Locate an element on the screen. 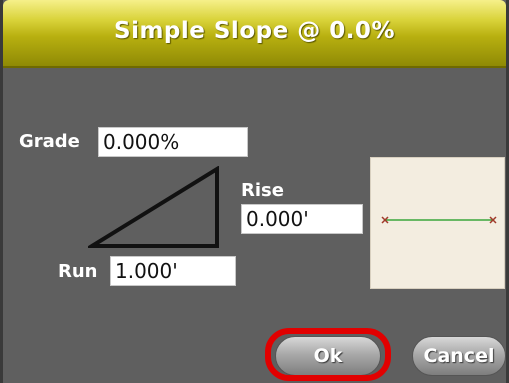 The width and height of the screenshot is (509, 383). rise-field: 0.000' is located at coordinates (302, 219).